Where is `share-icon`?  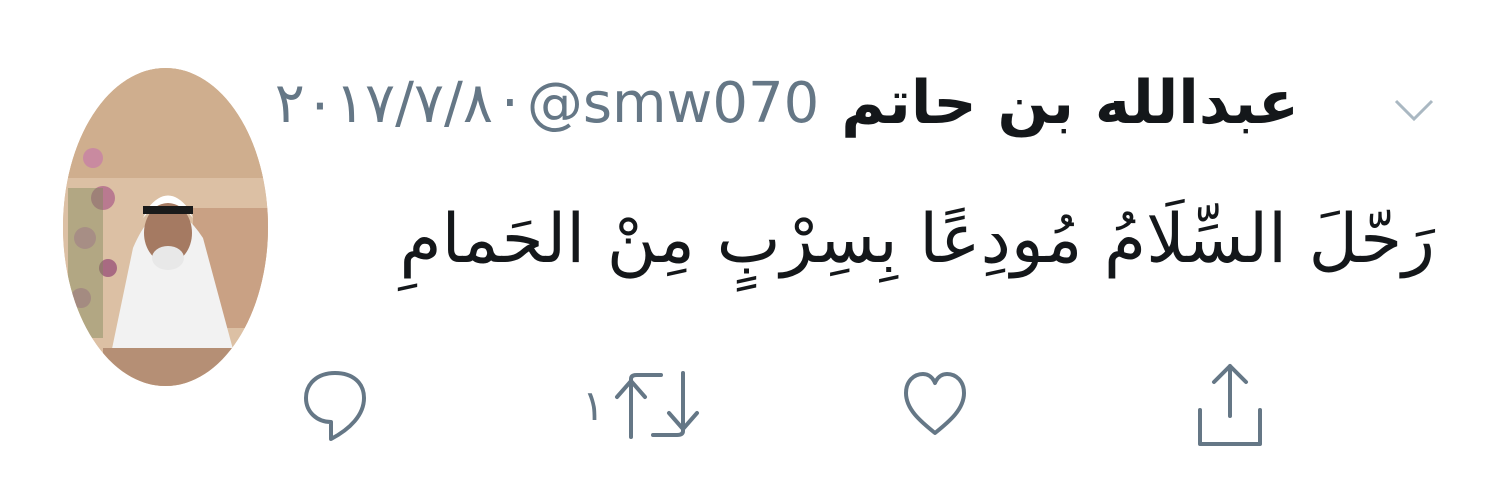 share-icon is located at coordinates (1230, 405).